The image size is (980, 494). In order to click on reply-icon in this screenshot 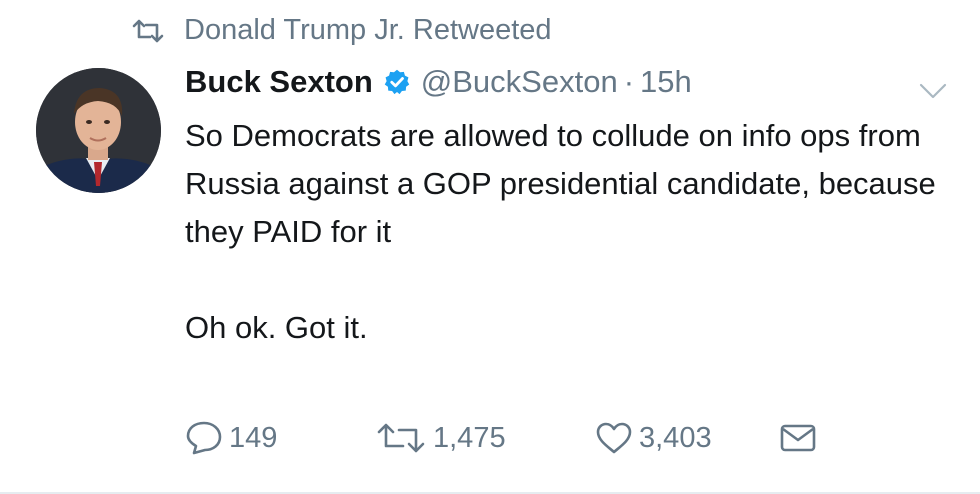, I will do `click(204, 438)`.